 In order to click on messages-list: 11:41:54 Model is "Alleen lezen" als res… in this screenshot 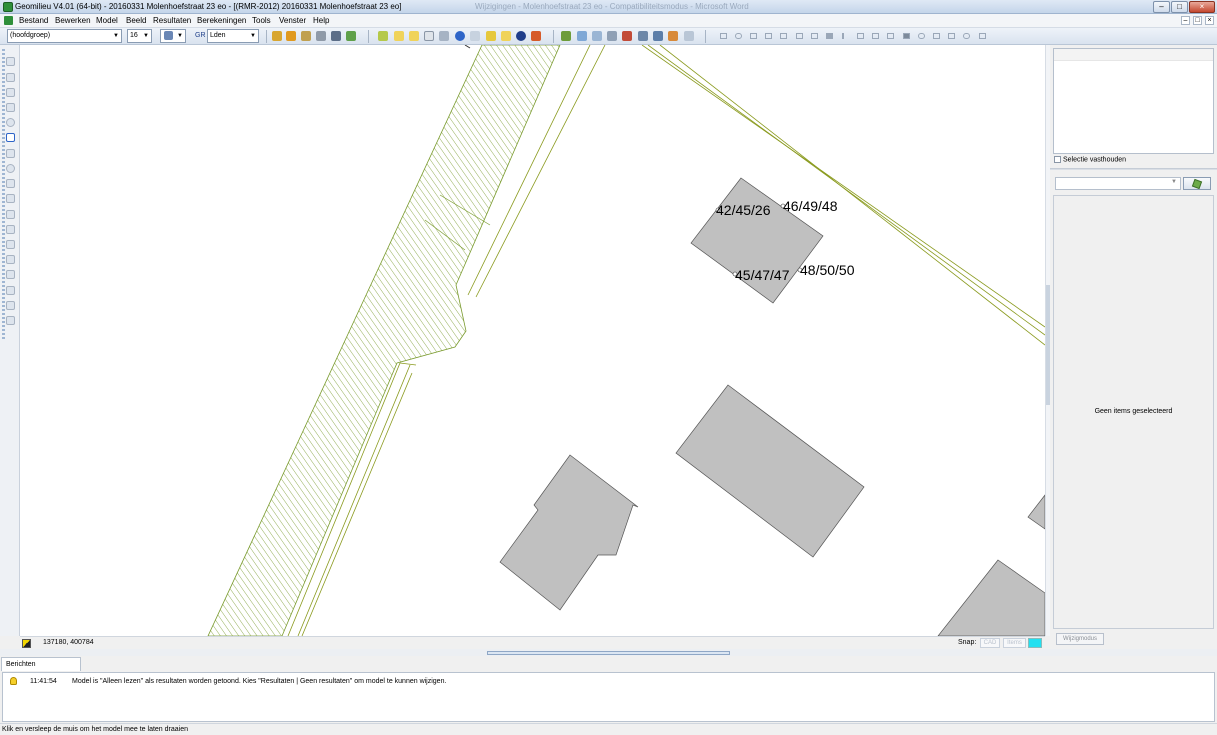, I will do `click(608, 697)`.